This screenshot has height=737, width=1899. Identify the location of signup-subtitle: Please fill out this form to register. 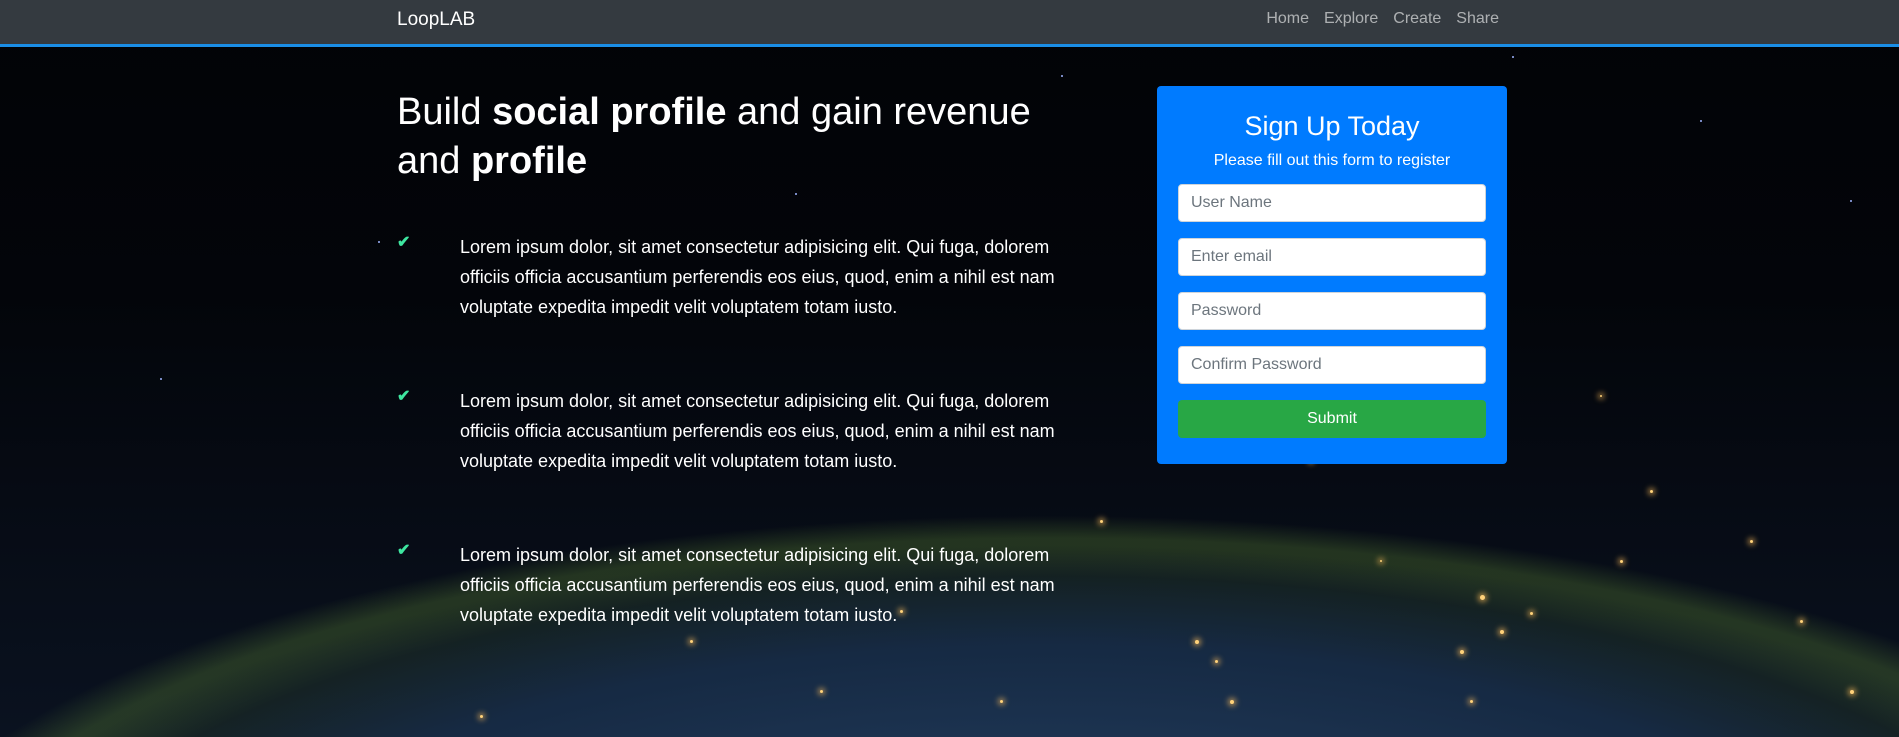
(1332, 160).